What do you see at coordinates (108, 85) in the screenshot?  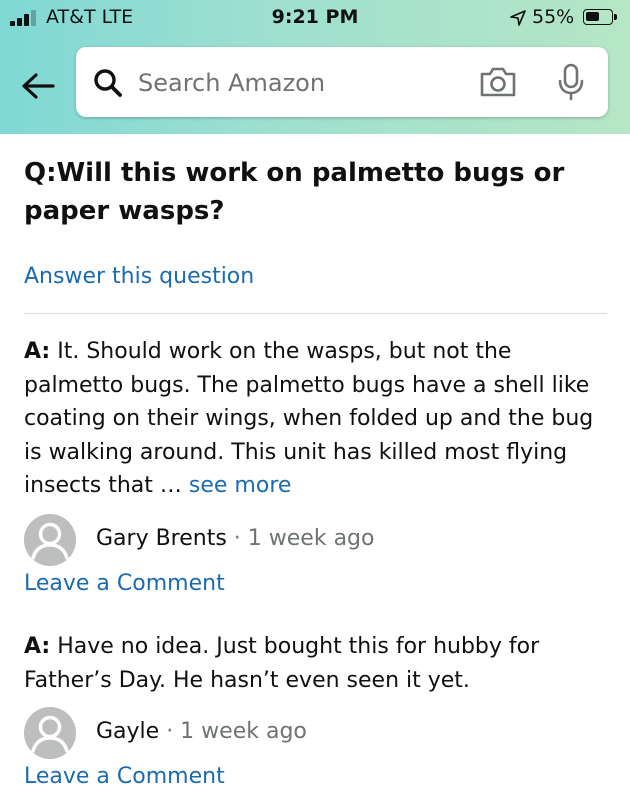 I see `magnifier-icon` at bounding box center [108, 85].